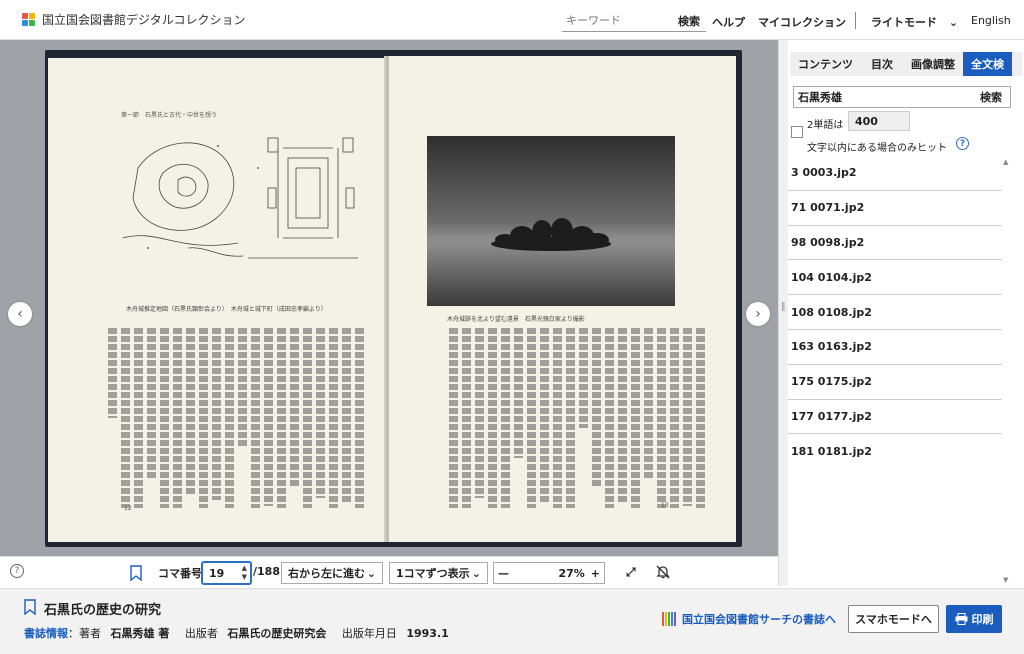 This screenshot has height=654, width=1024. I want to click on print-button-label: 印刷, so click(982, 619).